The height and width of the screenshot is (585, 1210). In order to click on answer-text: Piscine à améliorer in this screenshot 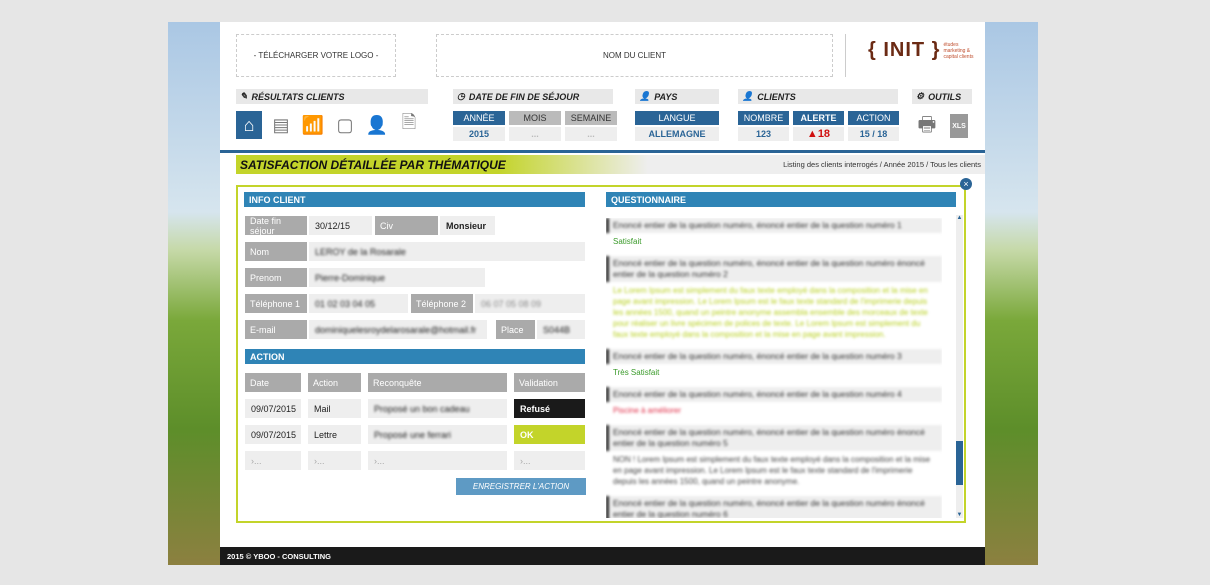, I will do `click(647, 410)`.